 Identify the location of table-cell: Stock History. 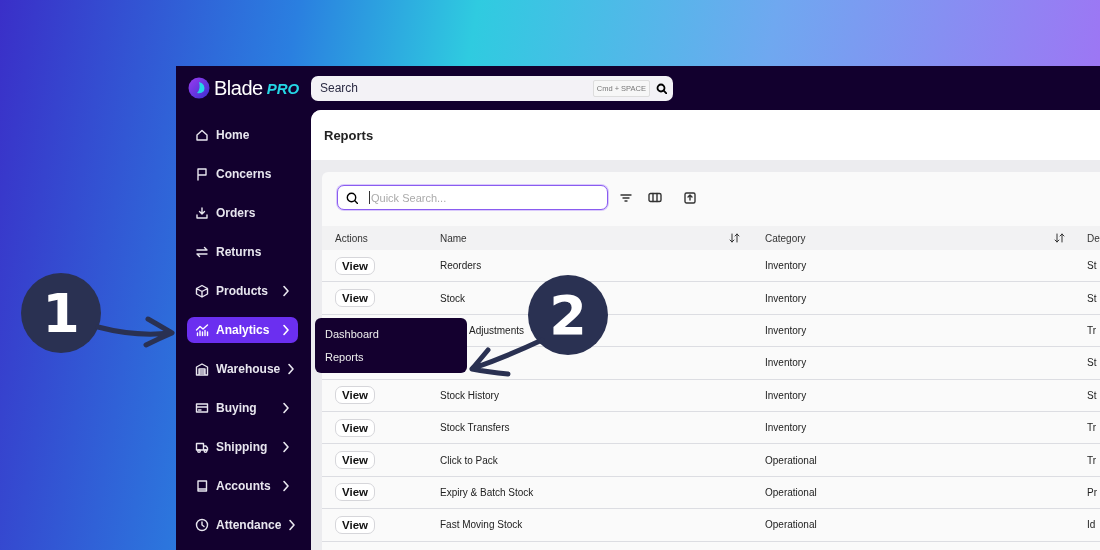
(469, 395).